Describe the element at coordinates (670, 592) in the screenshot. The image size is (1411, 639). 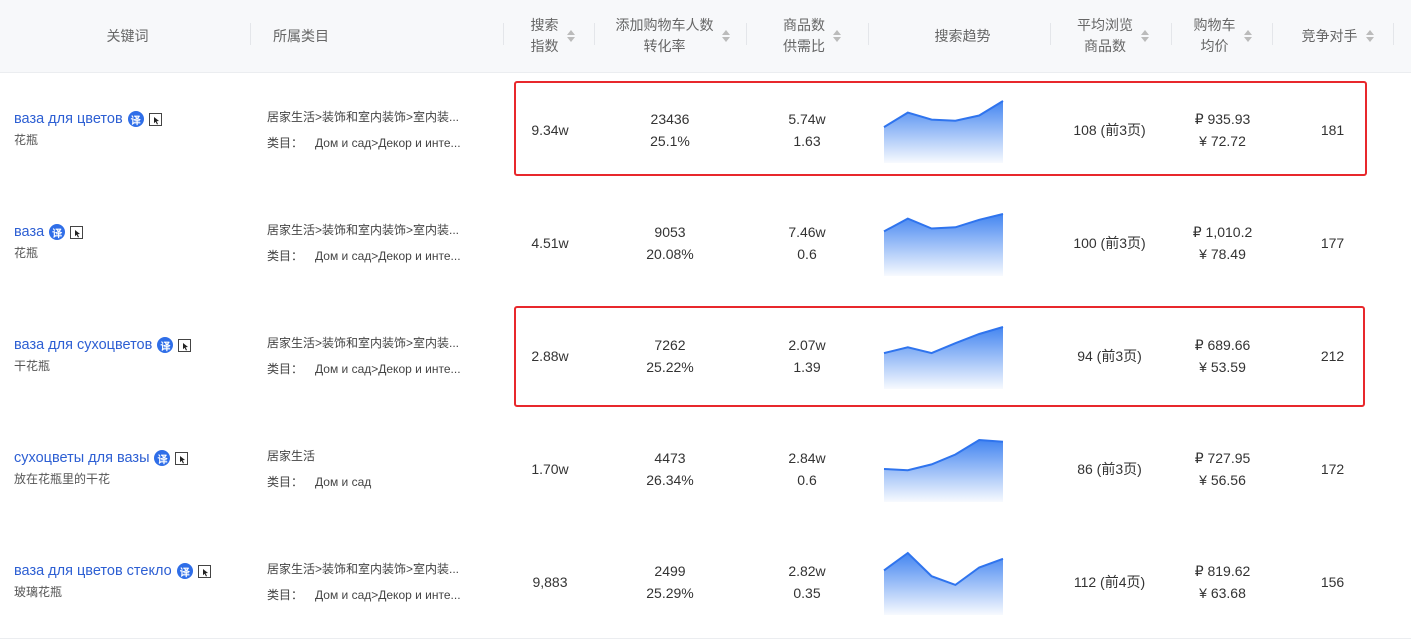
I see `cart-rate: 25.29%` at that location.